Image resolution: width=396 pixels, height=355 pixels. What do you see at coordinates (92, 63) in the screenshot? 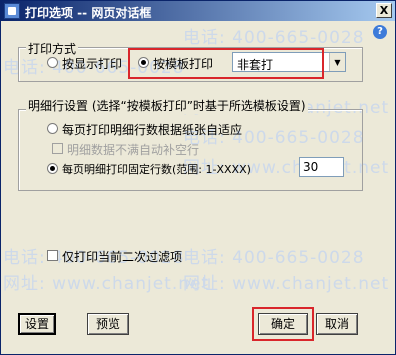
I see `display-print-label: 按显示打印` at bounding box center [92, 63].